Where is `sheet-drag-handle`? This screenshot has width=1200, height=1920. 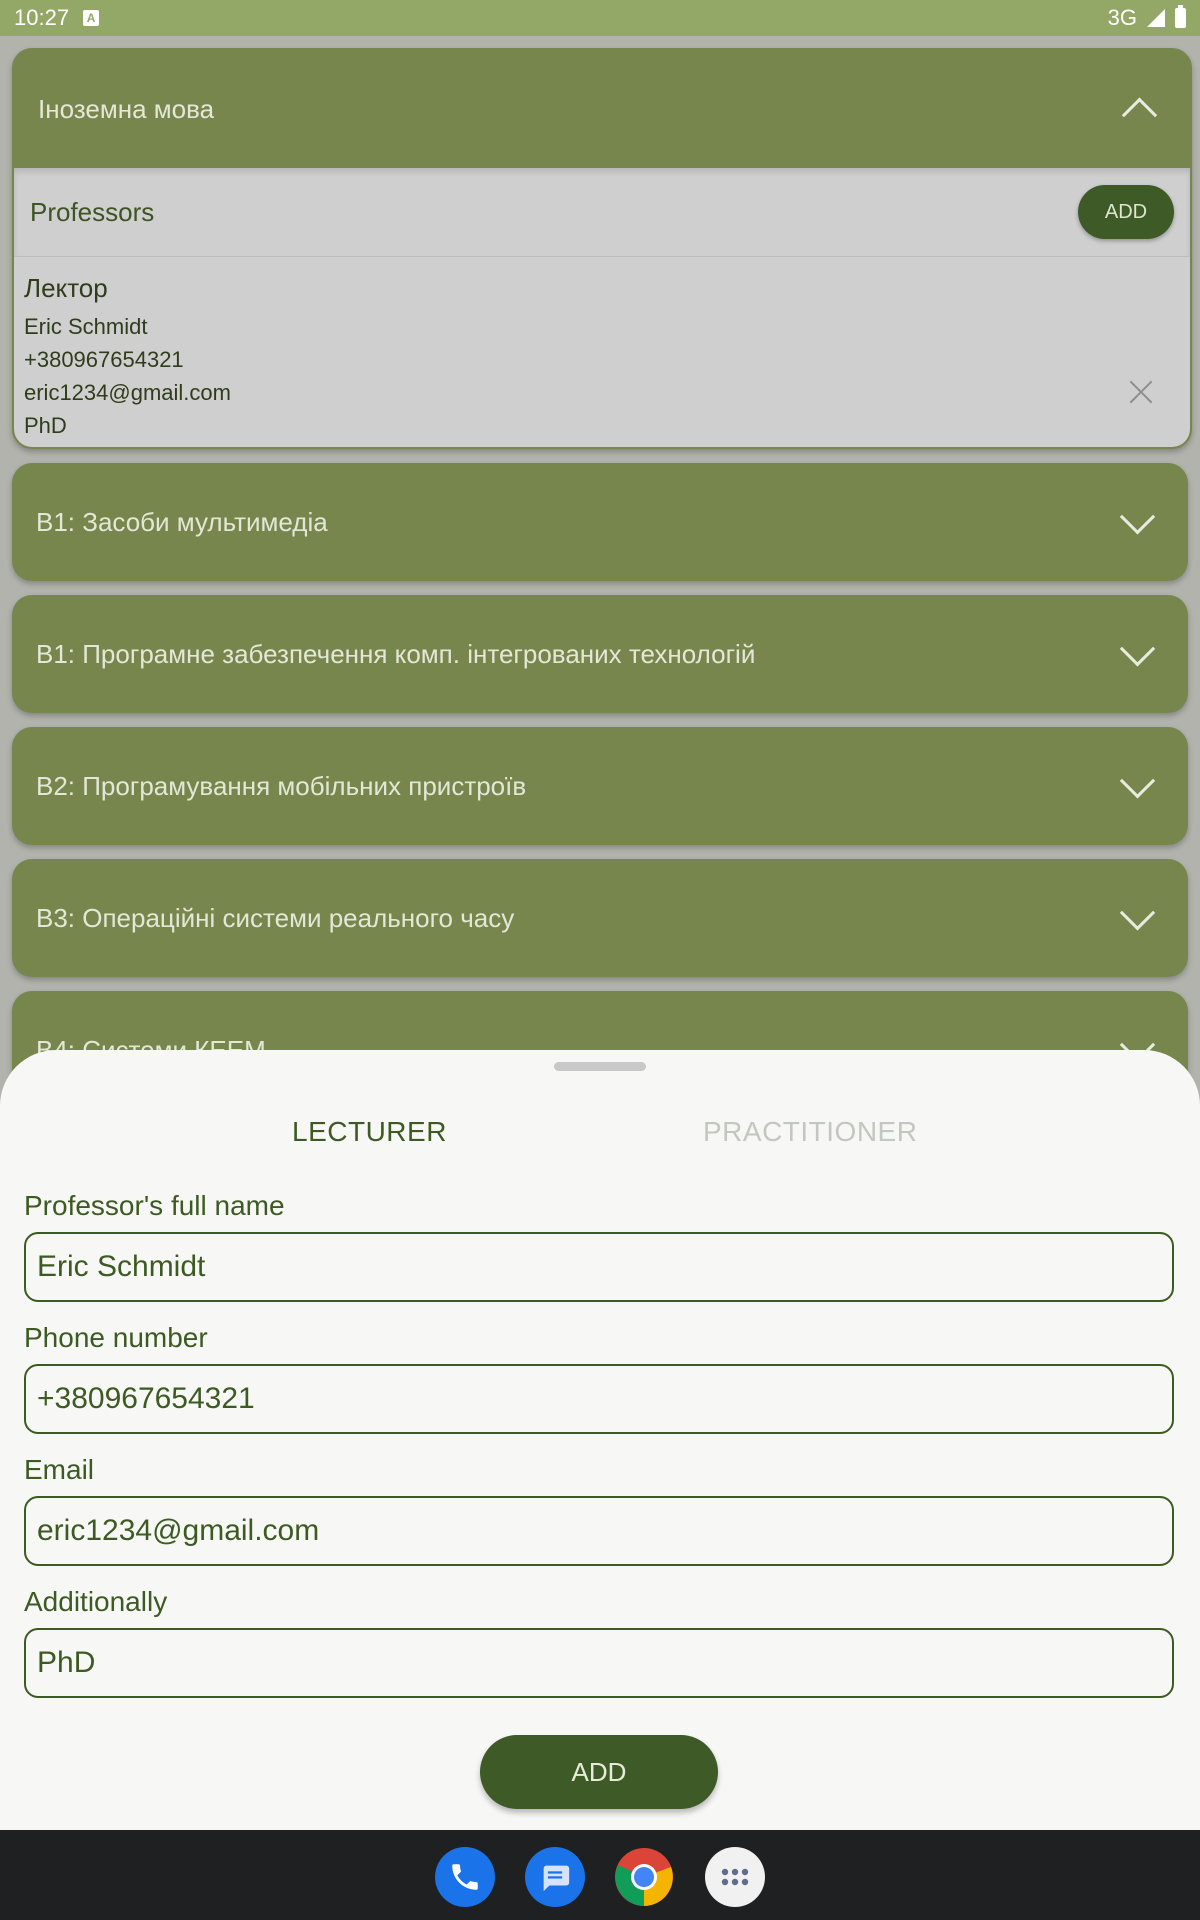
sheet-drag-handle is located at coordinates (600, 1066).